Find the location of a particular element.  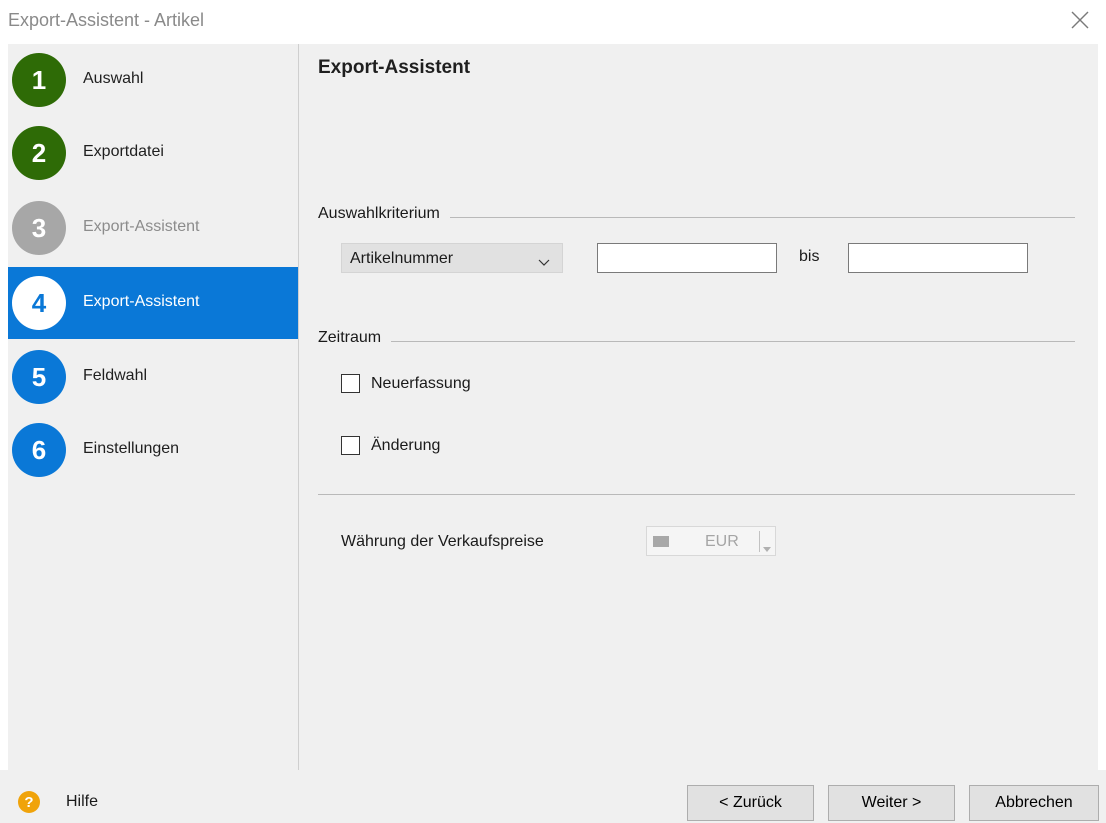

back-button: < Zurück is located at coordinates (750, 803).